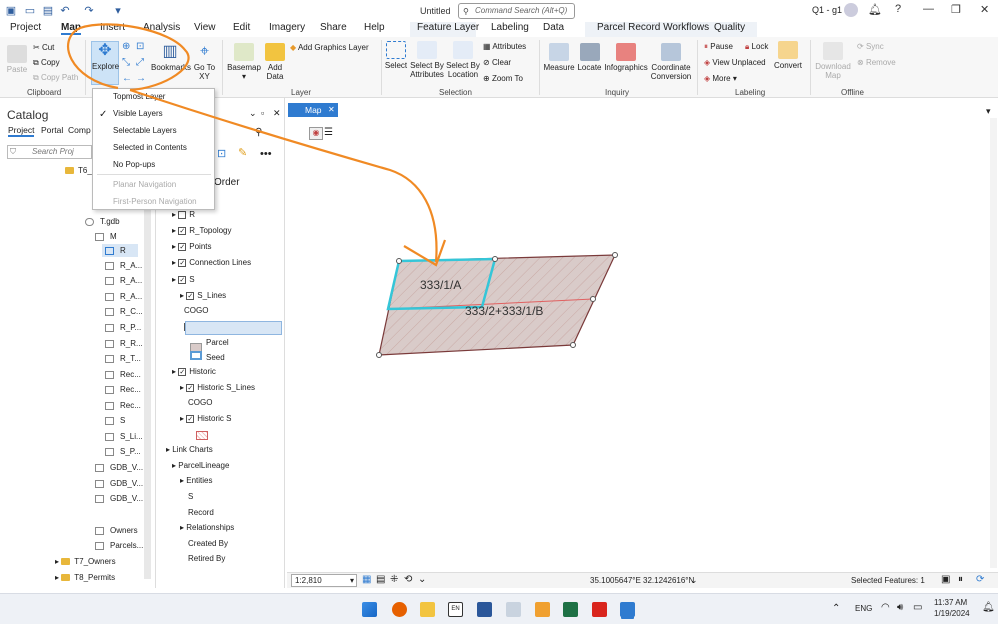 The image size is (998, 624). I want to click on tab-insert: Insert, so click(112, 27).